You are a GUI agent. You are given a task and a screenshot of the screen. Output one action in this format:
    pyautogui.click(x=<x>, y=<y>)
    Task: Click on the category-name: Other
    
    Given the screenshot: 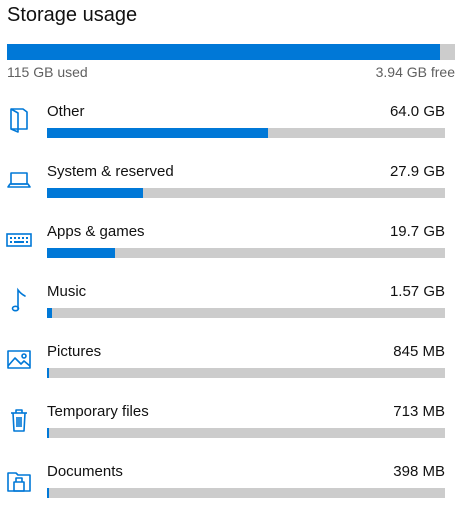 What is the action you would take?
    pyautogui.click(x=66, y=111)
    